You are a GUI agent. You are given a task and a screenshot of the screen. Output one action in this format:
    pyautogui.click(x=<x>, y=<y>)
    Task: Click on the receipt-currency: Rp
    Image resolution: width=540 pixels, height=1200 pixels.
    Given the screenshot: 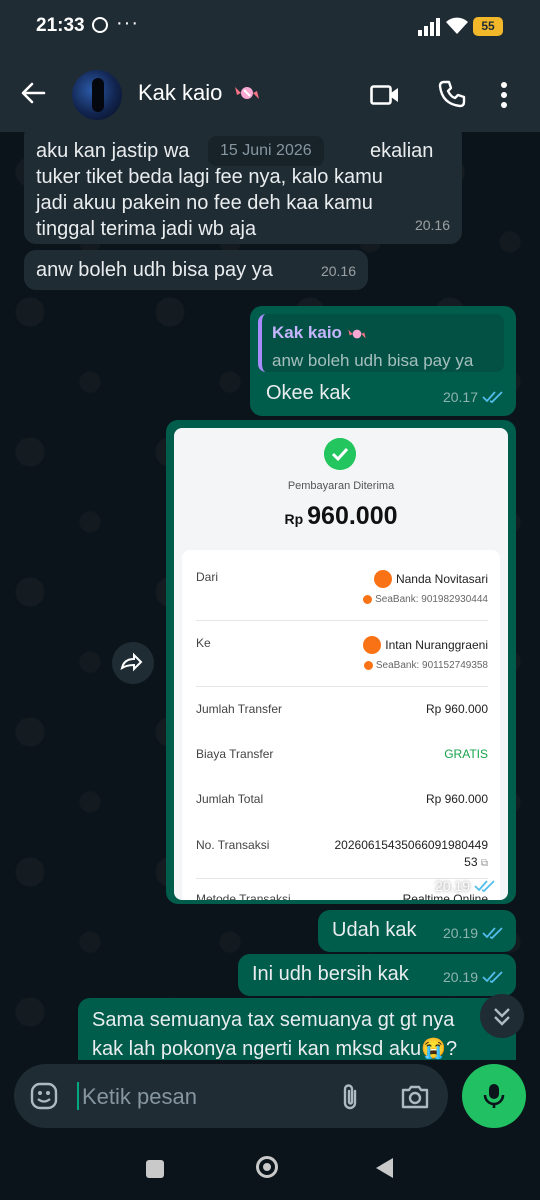 What is the action you would take?
    pyautogui.click(x=294, y=519)
    